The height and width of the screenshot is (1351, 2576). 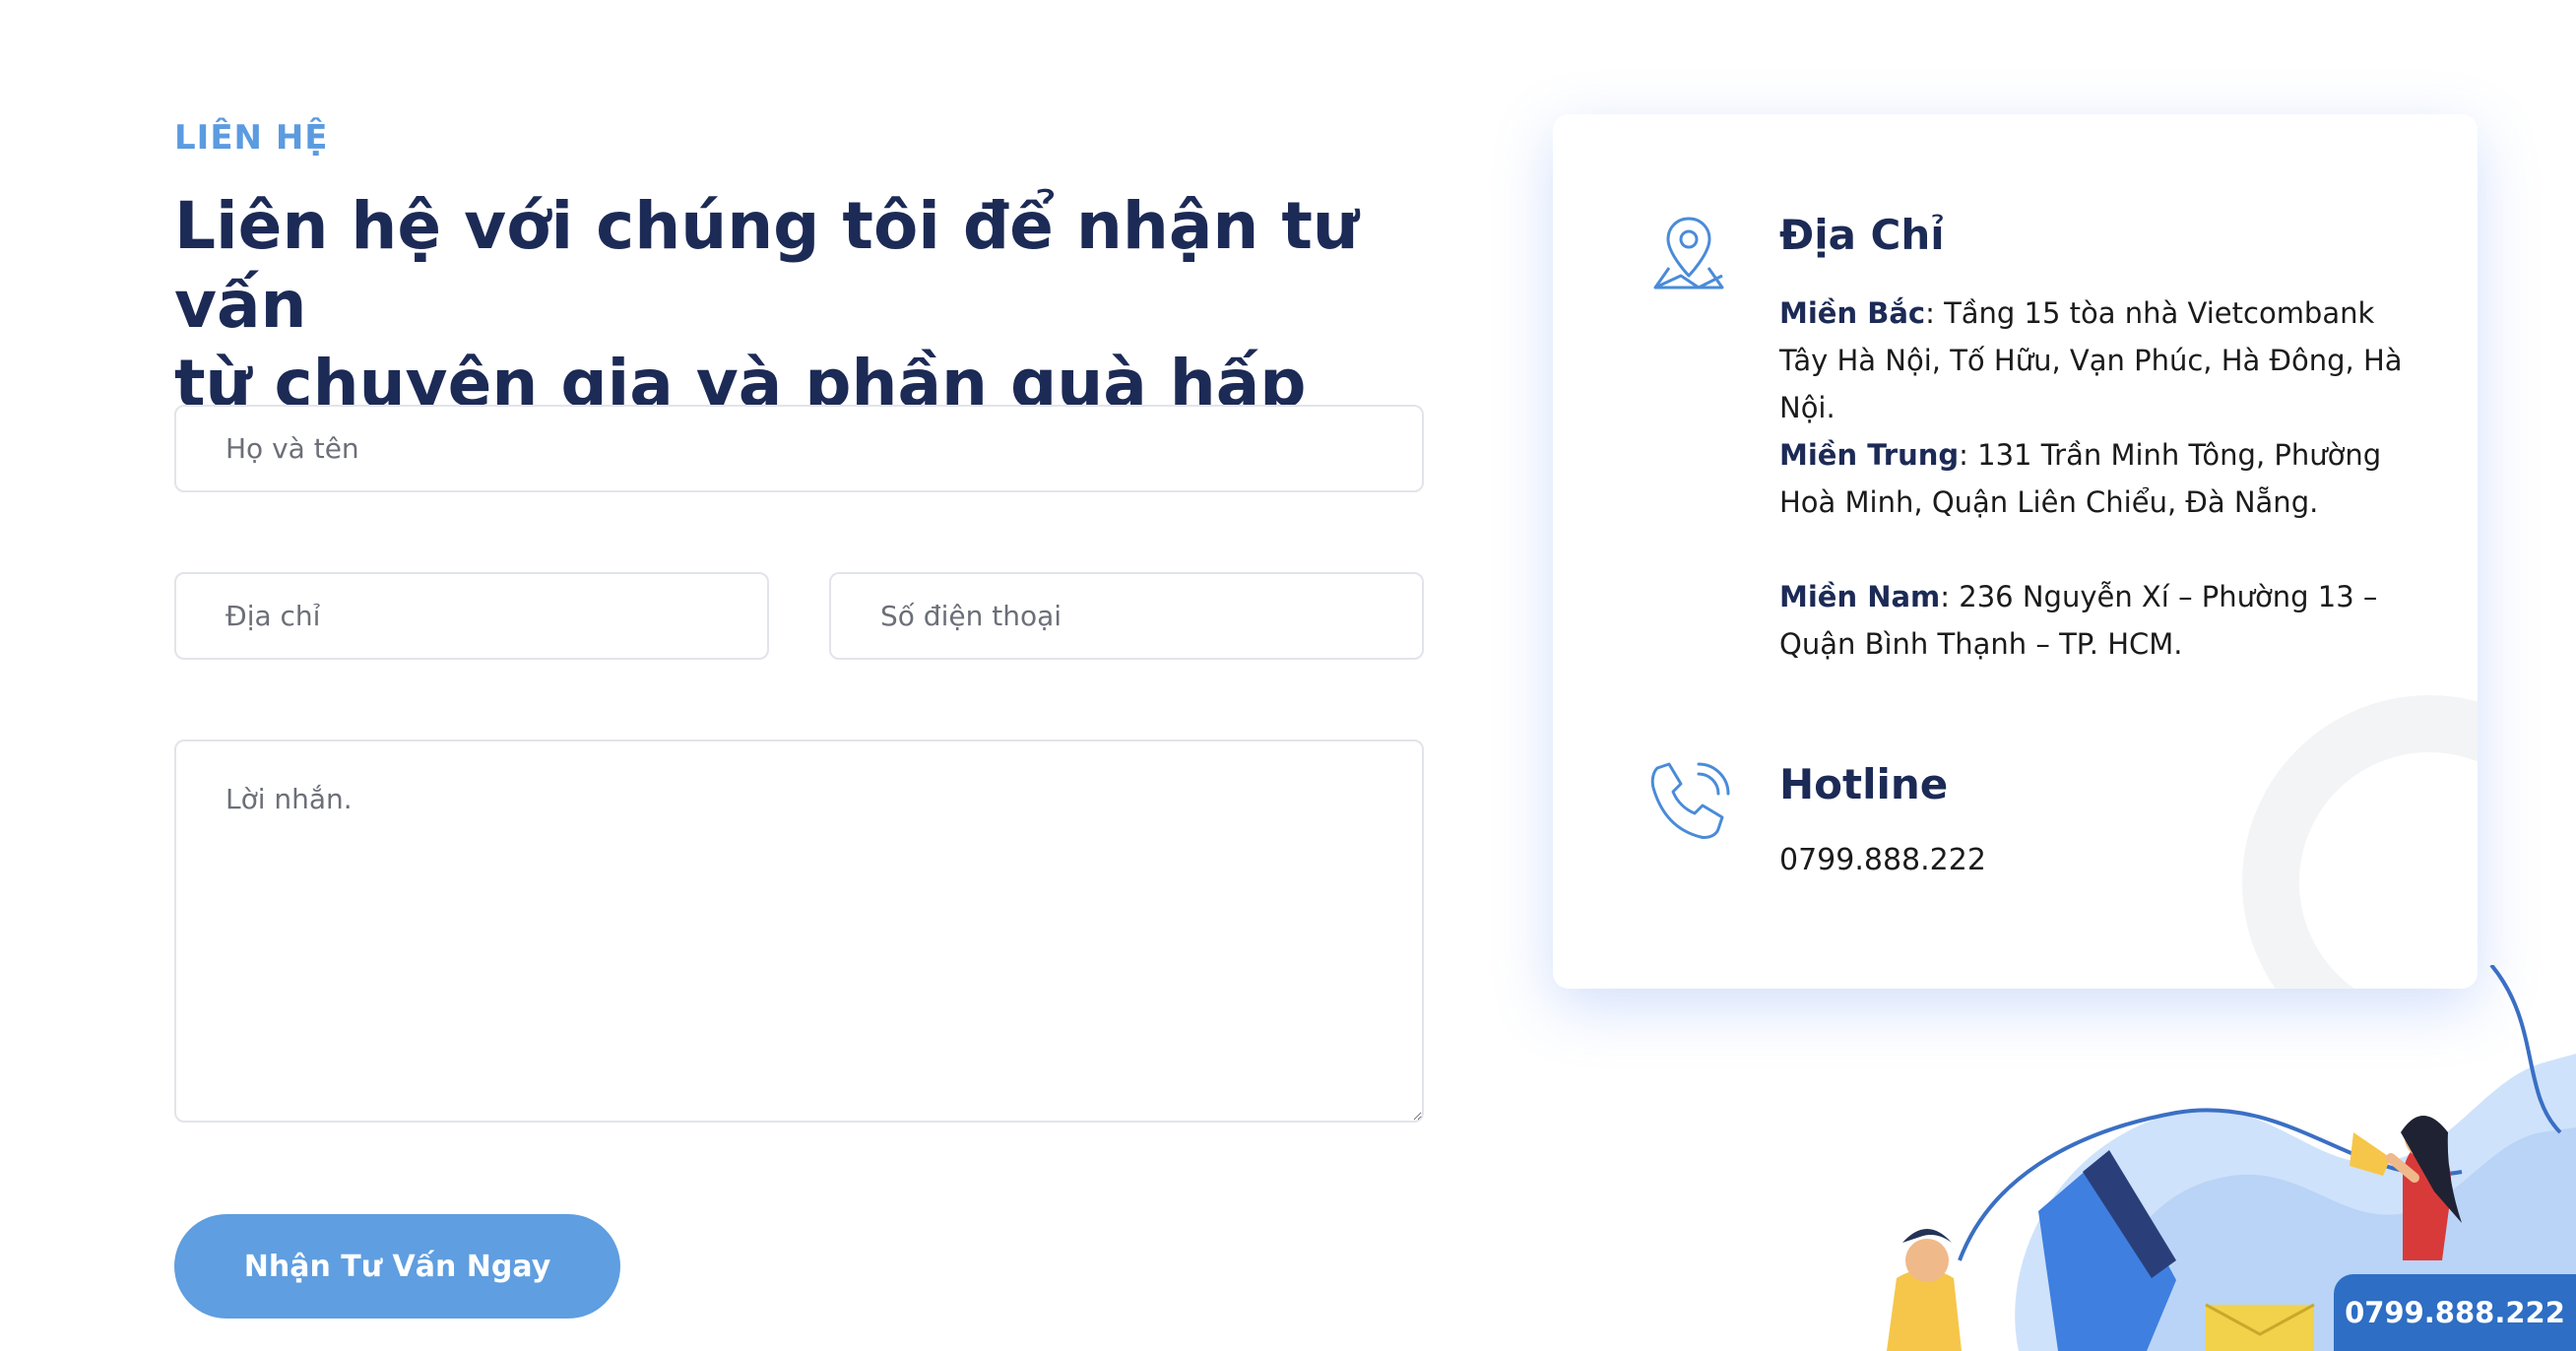 What do you see at coordinates (1860, 597) in the screenshot?
I see `office-region: Miền Nam` at bounding box center [1860, 597].